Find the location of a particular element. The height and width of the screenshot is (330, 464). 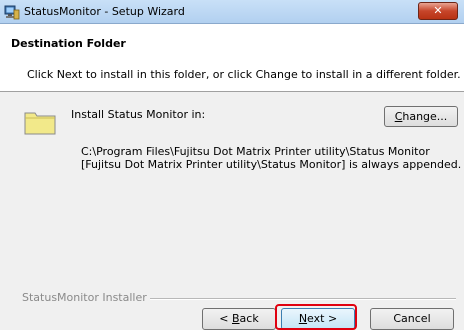

footer-divider is located at coordinates (303, 299).